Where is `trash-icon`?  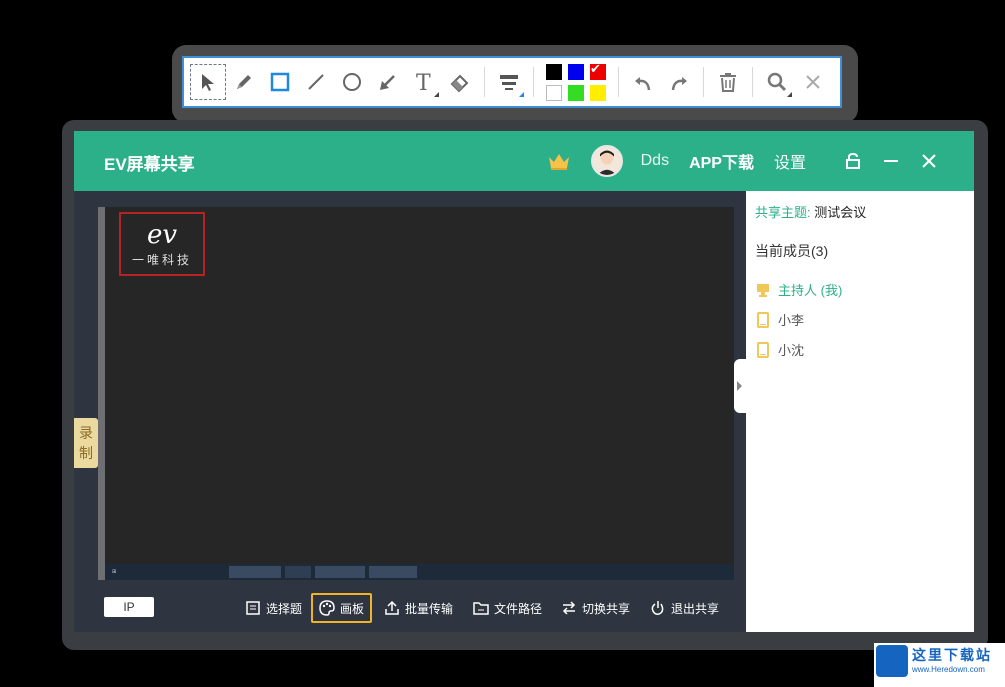 trash-icon is located at coordinates (728, 82).